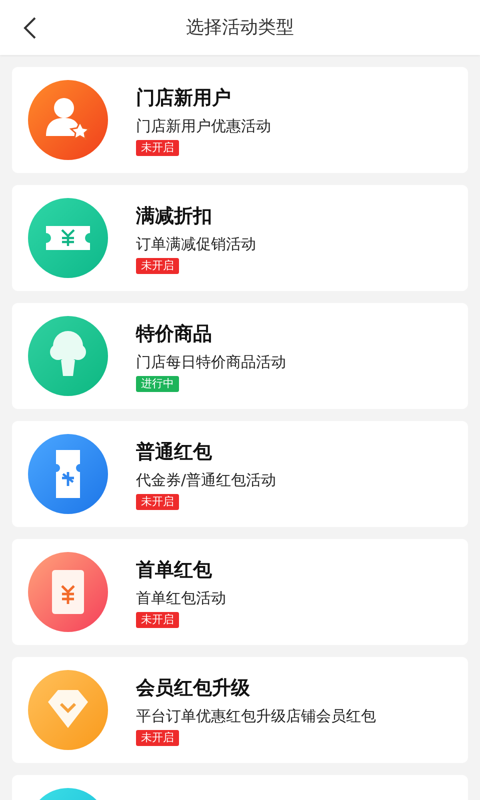 The width and height of the screenshot is (480, 800). What do you see at coordinates (174, 570) in the screenshot?
I see `activity-title: 首单红包` at bounding box center [174, 570].